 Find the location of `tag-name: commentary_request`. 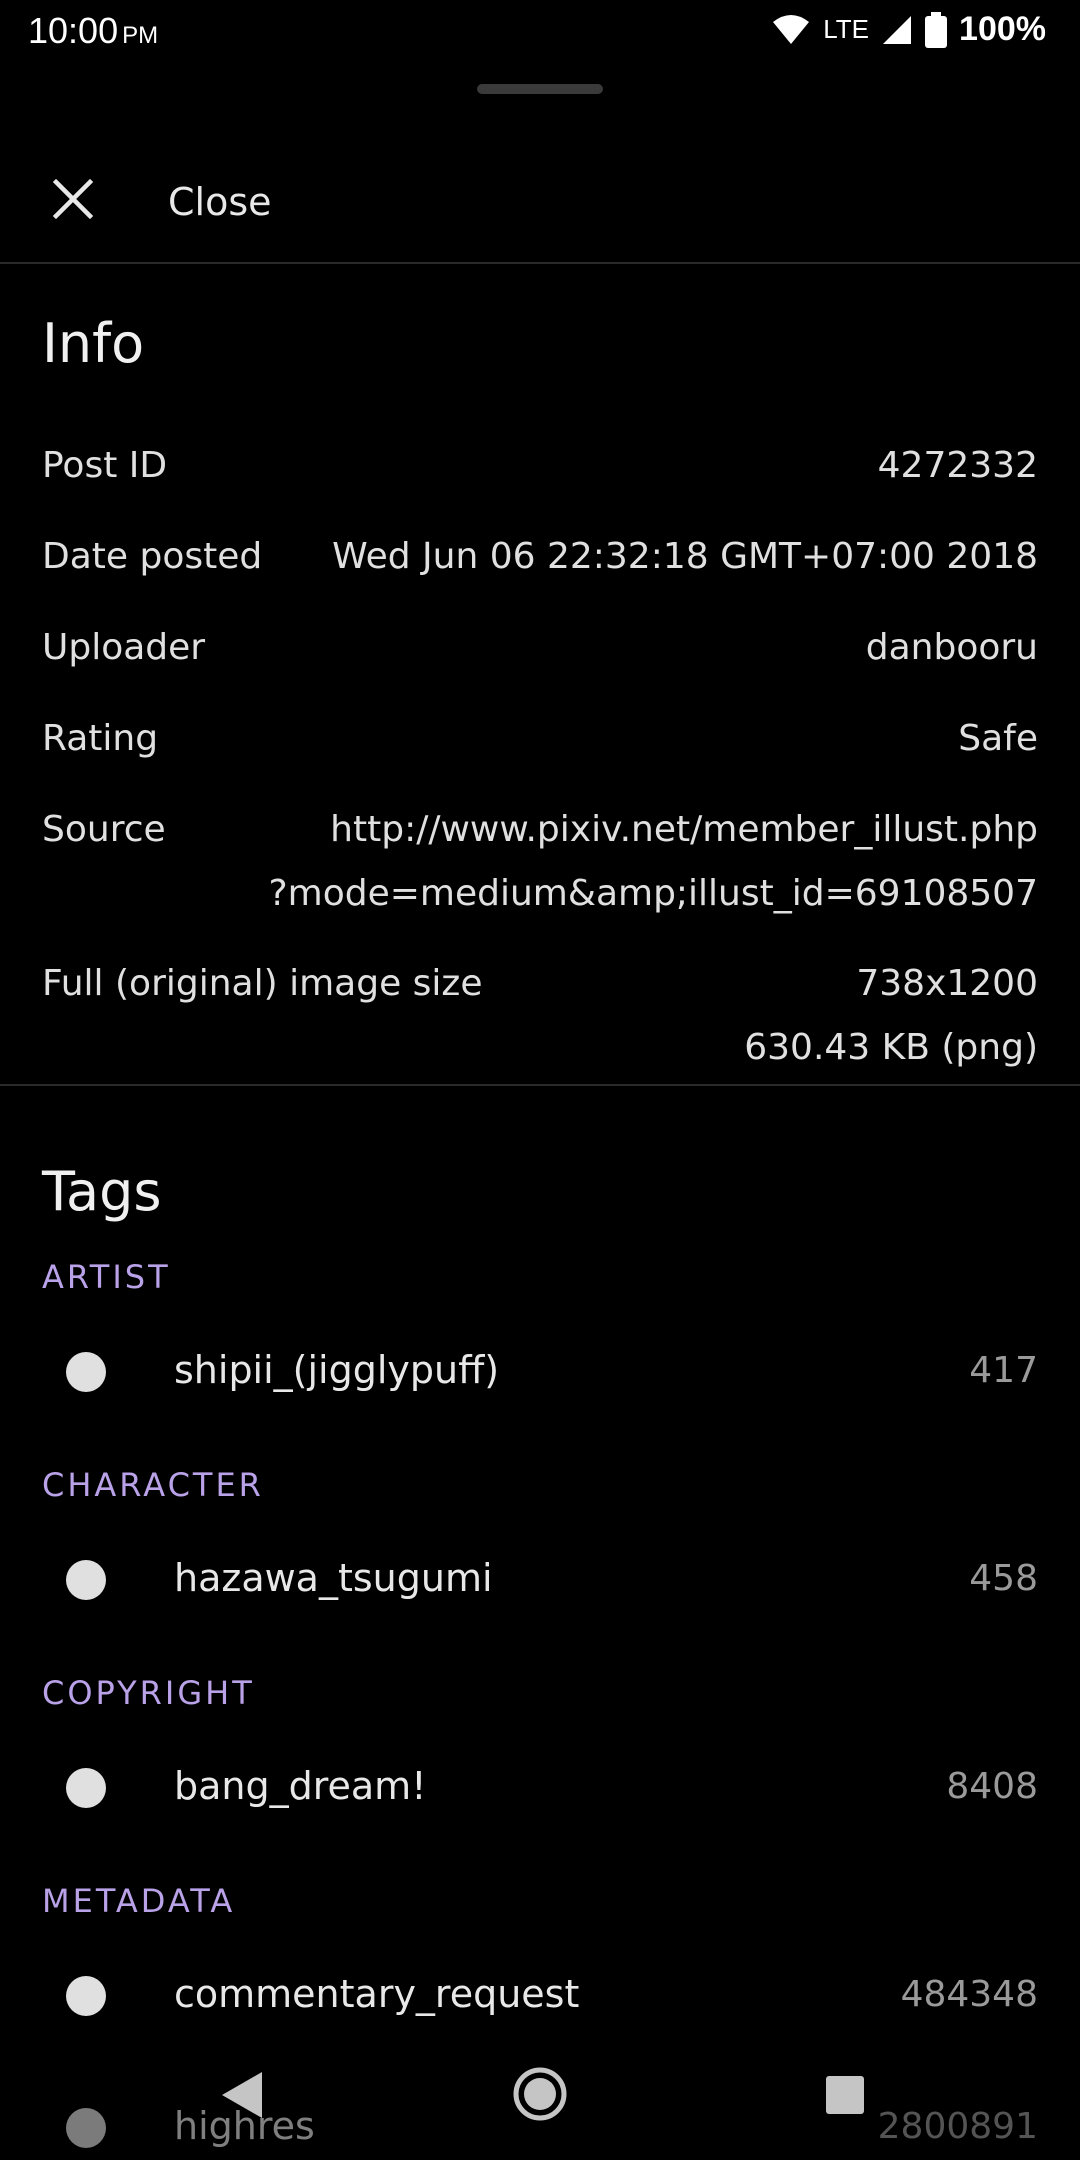

tag-name: commentary_request is located at coordinates (376, 1994).